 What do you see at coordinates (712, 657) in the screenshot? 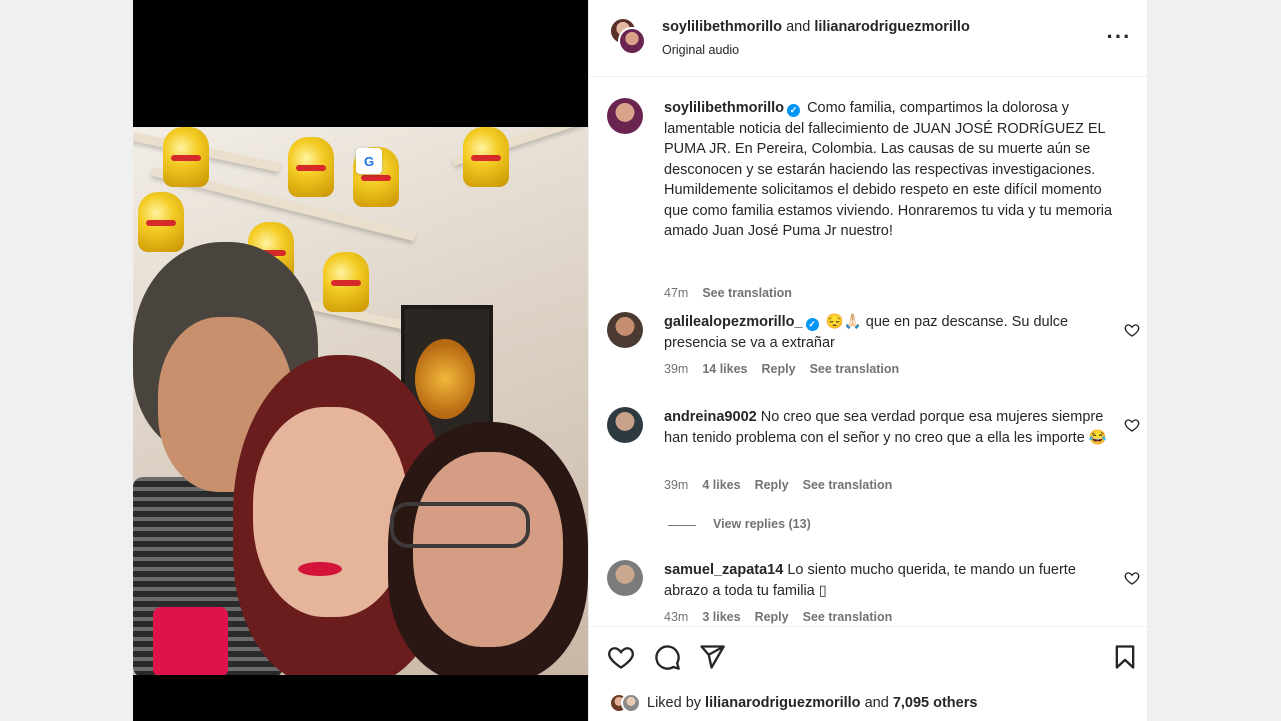
I see `share-icon` at bounding box center [712, 657].